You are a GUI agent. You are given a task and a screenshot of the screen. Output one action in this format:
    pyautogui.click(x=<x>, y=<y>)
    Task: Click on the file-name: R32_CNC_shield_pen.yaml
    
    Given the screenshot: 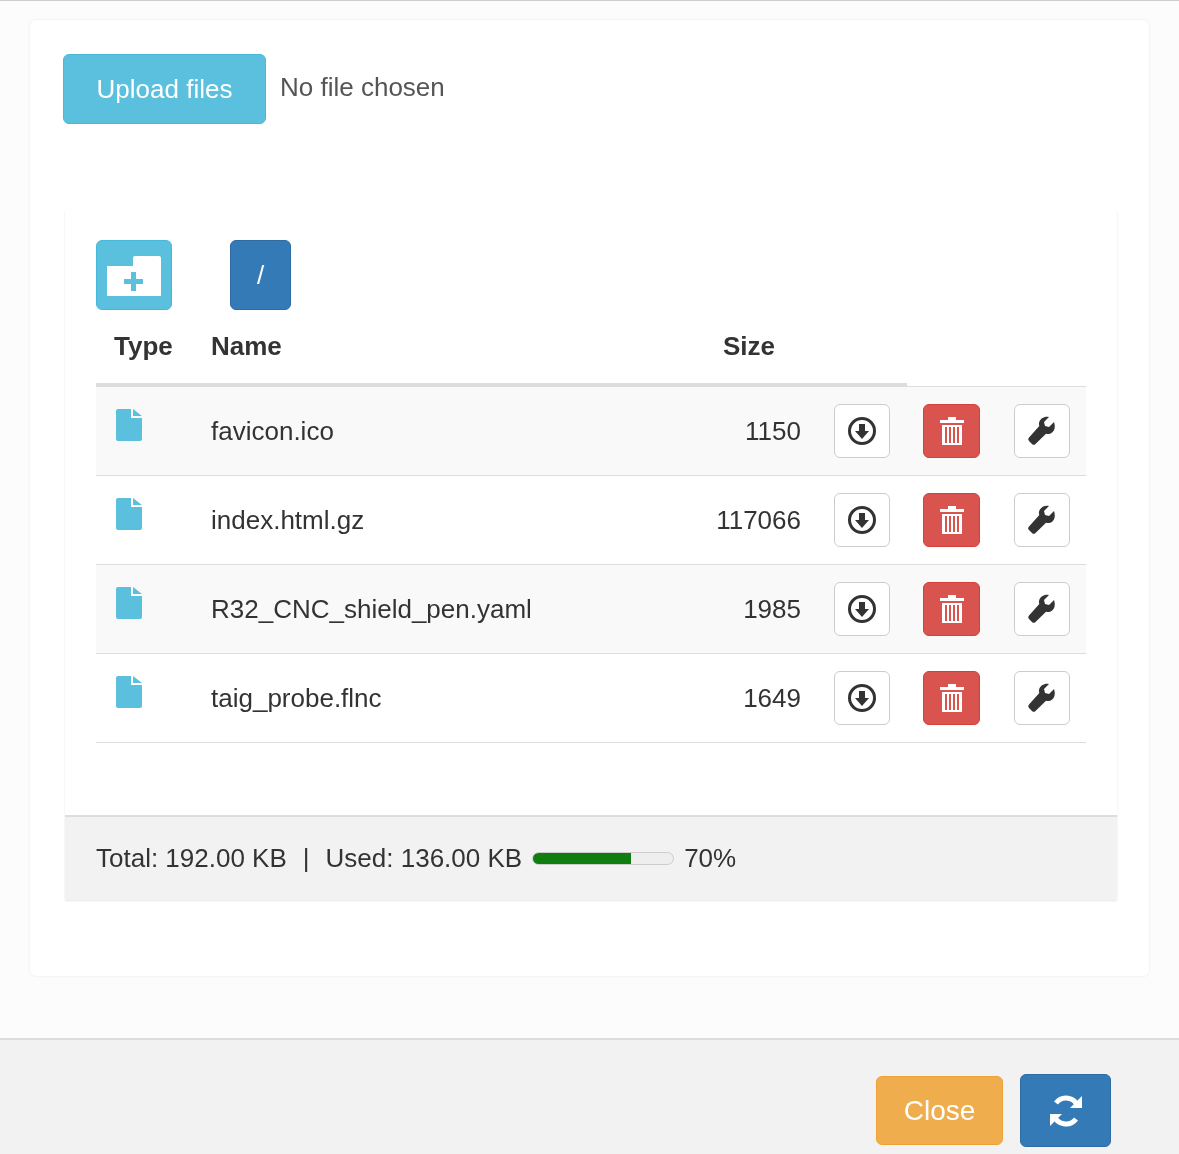 What is the action you would take?
    pyautogui.click(x=372, y=609)
    